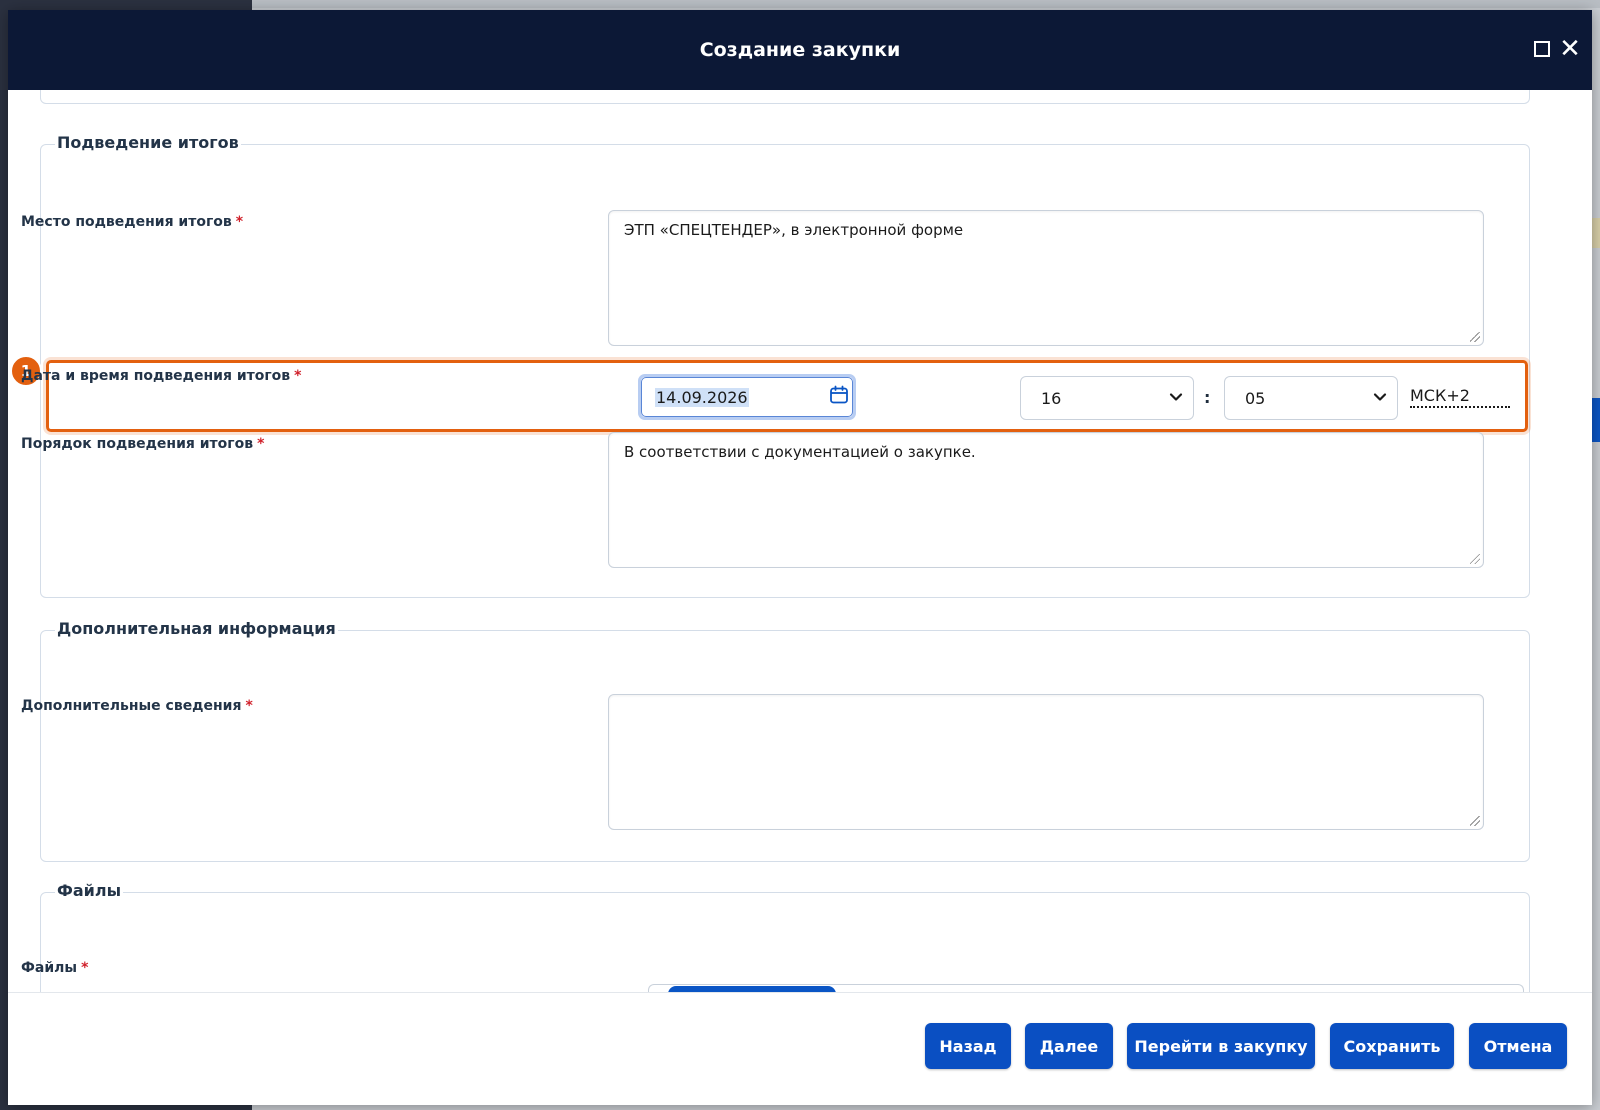 The image size is (1600, 1110). What do you see at coordinates (702, 397) in the screenshot?
I see `summary-date-value: 14.09.2026` at bounding box center [702, 397].